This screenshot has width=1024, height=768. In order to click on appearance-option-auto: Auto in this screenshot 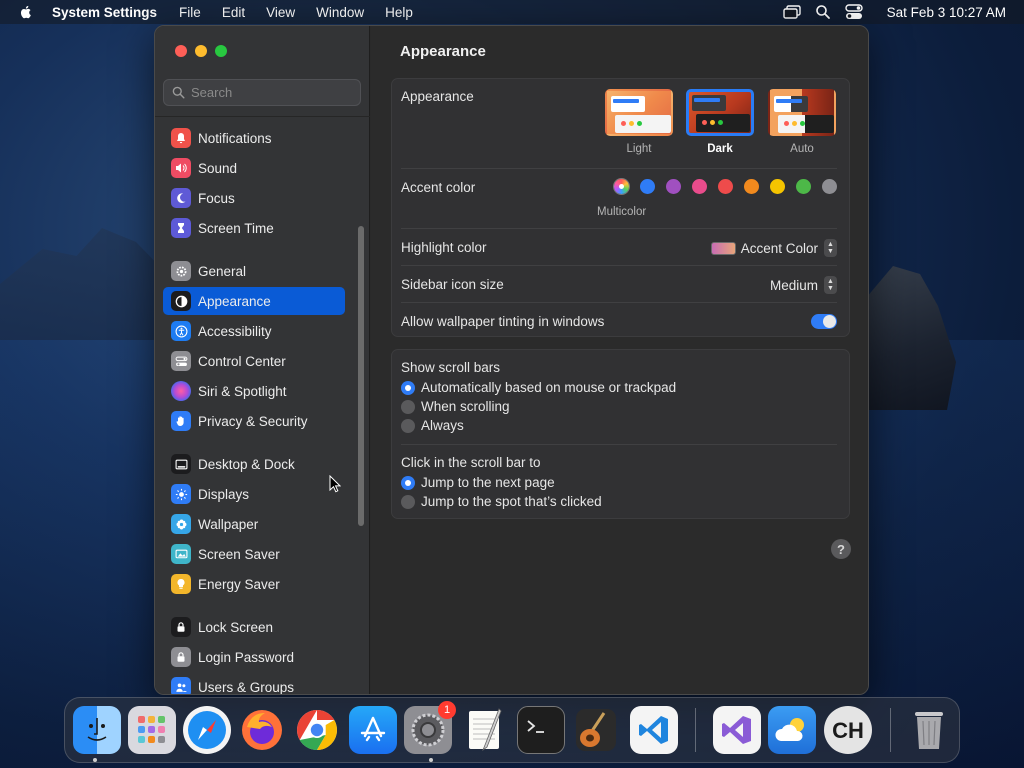, I will do `click(802, 122)`.